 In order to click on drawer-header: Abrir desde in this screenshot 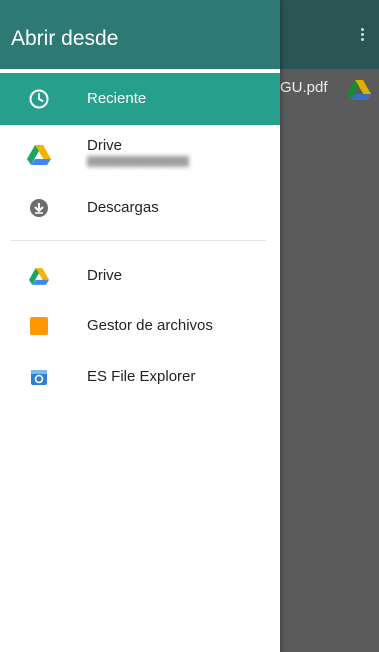, I will do `click(140, 34)`.